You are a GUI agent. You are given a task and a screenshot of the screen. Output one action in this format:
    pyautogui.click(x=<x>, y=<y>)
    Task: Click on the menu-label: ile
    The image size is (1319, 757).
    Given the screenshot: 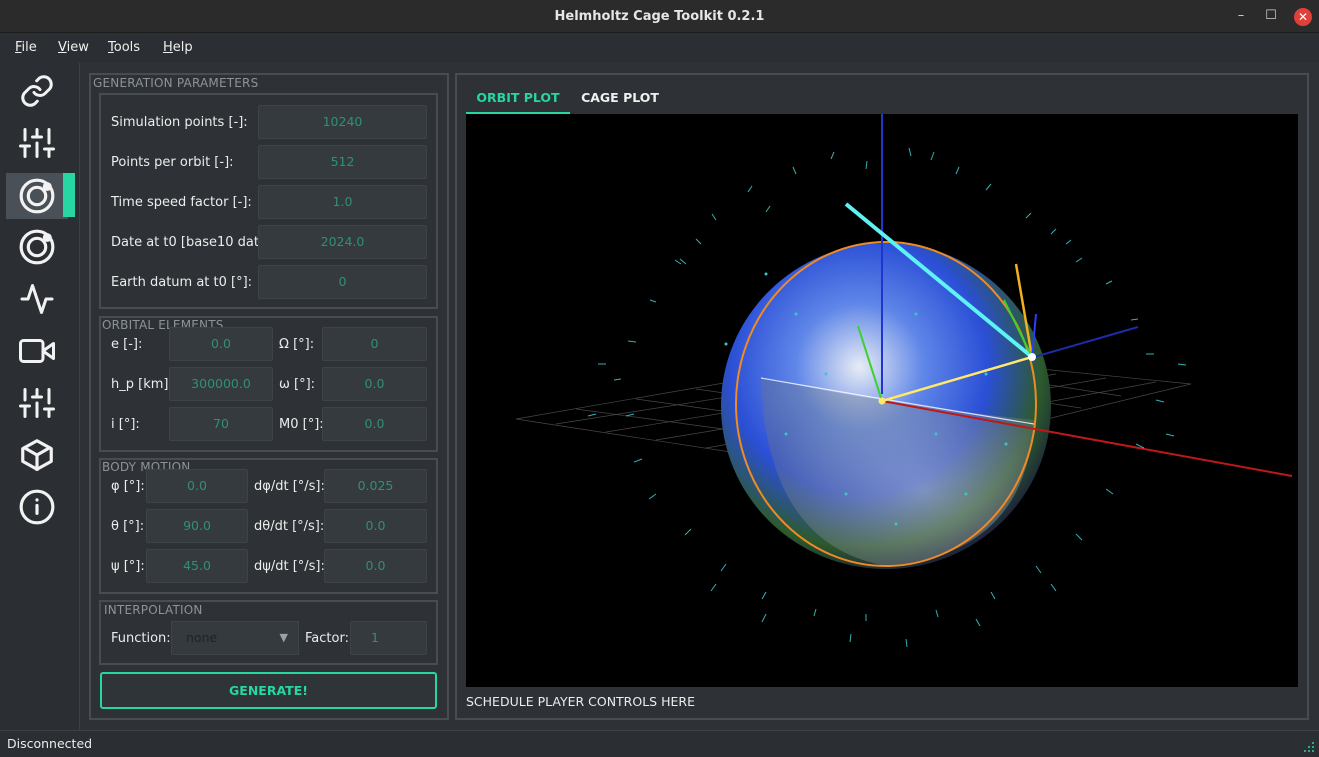 What is the action you would take?
    pyautogui.click(x=29, y=47)
    